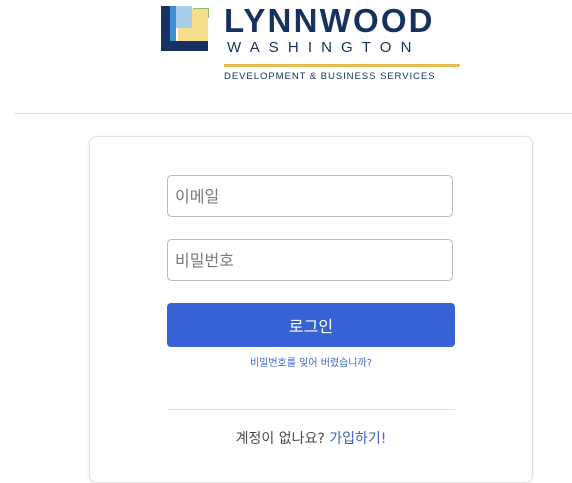  What do you see at coordinates (311, 409) in the screenshot?
I see `card-divider` at bounding box center [311, 409].